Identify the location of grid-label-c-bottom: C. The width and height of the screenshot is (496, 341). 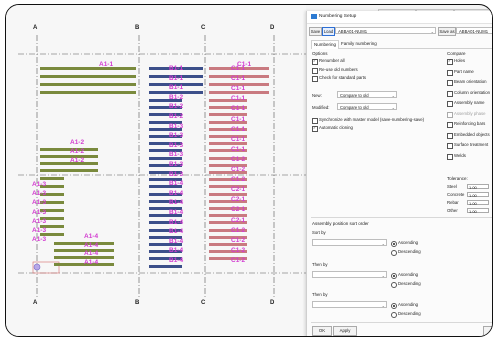
(203, 303).